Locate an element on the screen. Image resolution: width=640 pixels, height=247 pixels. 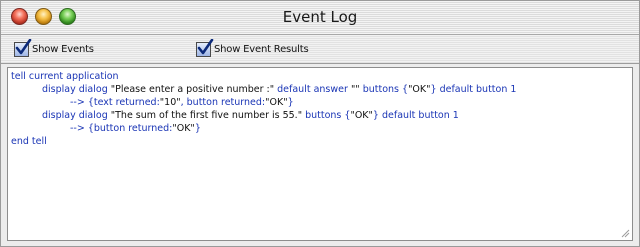
log-segment: "10" is located at coordinates (170, 102).